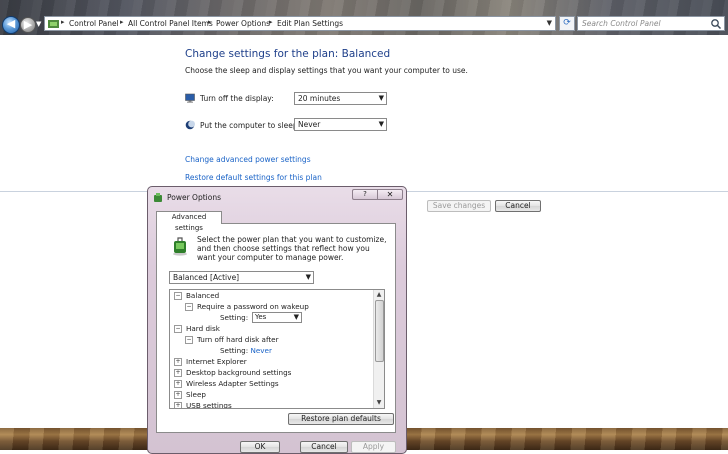 This screenshot has width=728, height=454. What do you see at coordinates (288, 54) in the screenshot?
I see `page-title: Change settings for the plan: Balanced` at bounding box center [288, 54].